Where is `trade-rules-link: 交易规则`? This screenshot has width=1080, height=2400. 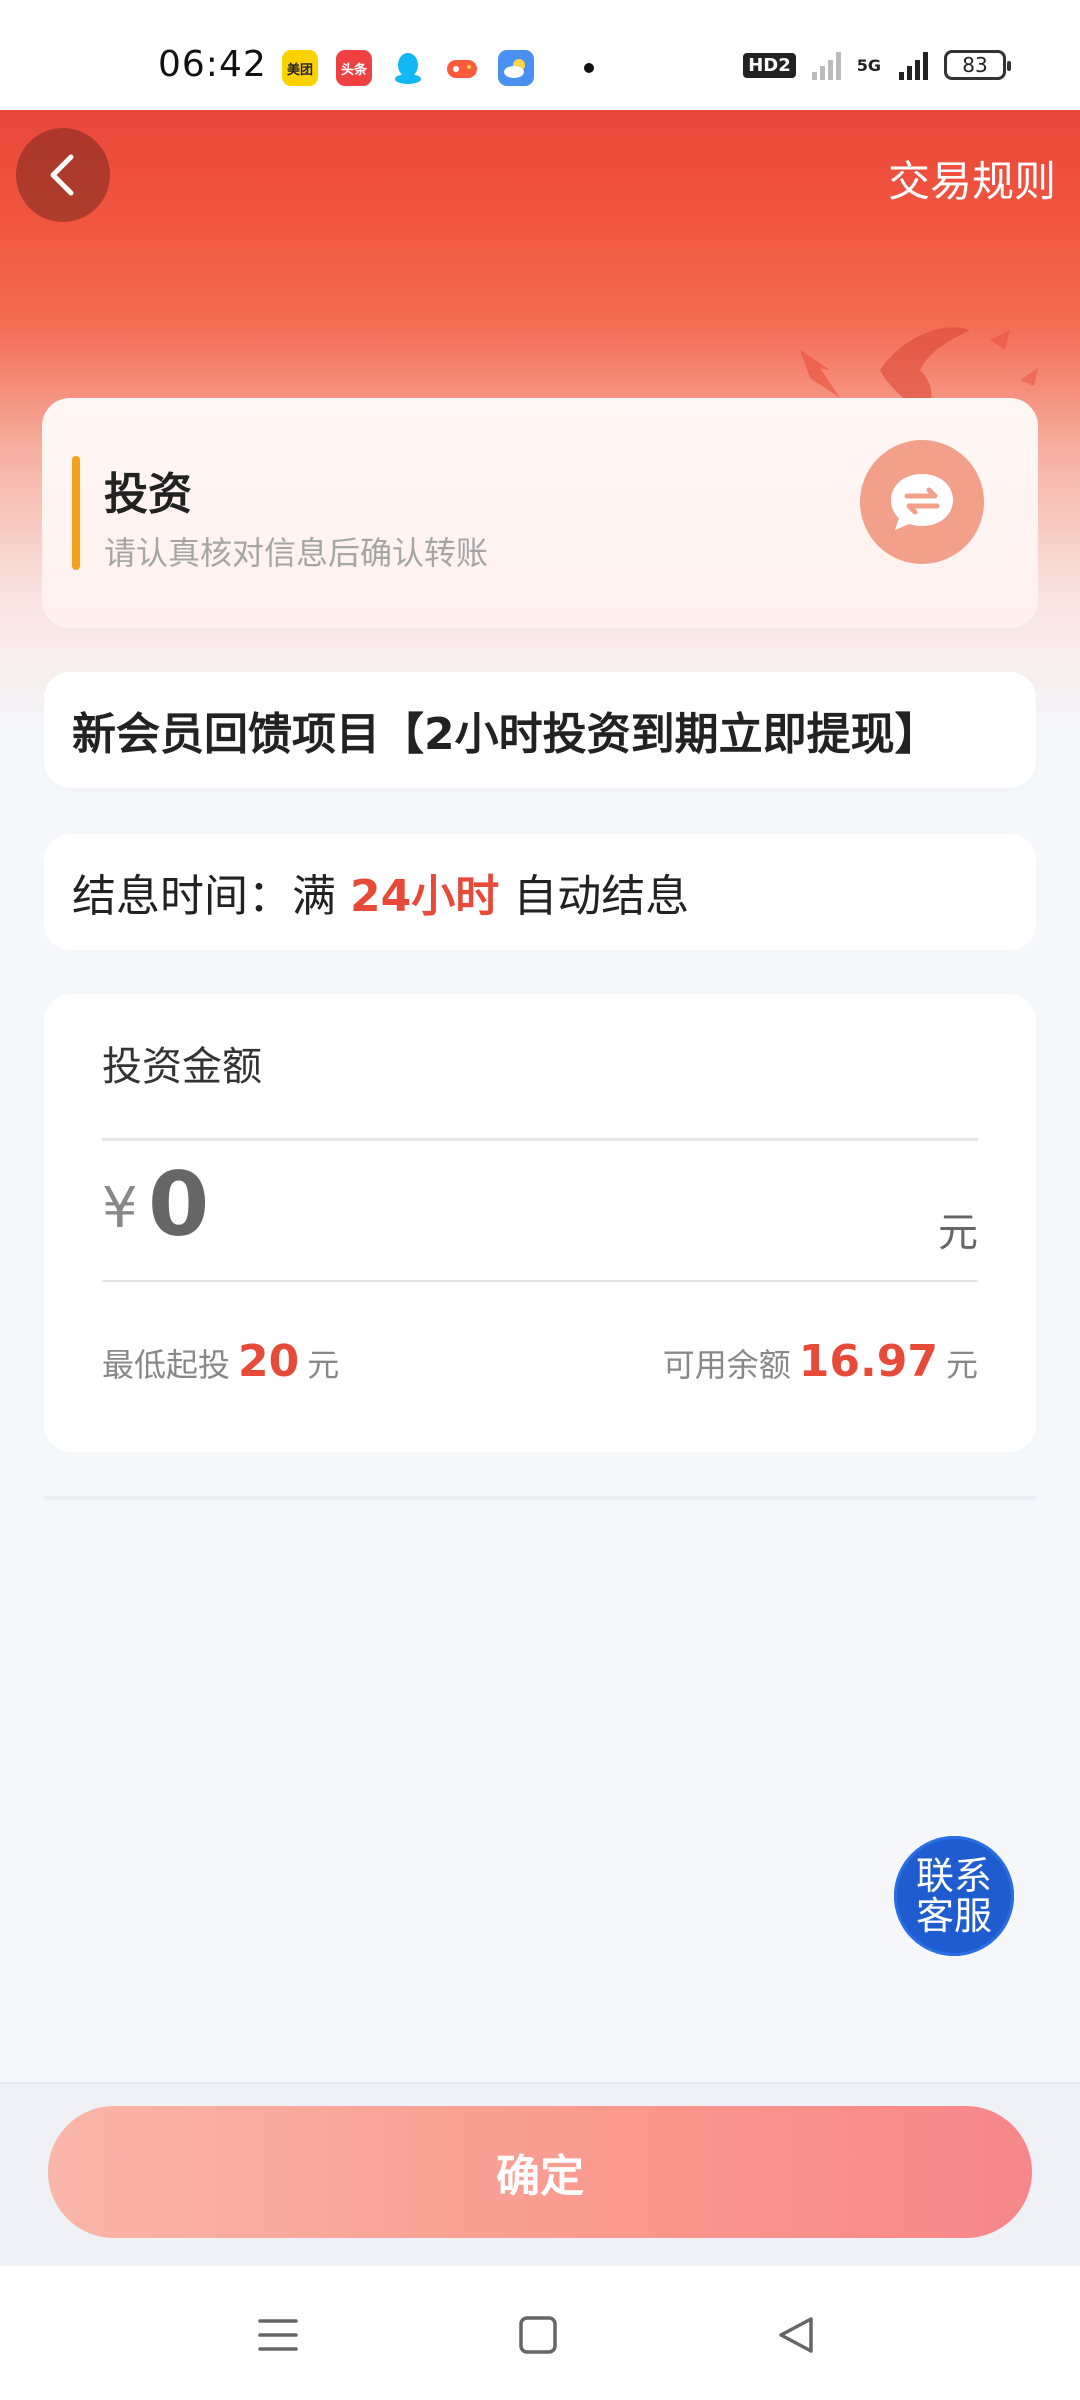 trade-rules-link: 交易规则 is located at coordinates (972, 178).